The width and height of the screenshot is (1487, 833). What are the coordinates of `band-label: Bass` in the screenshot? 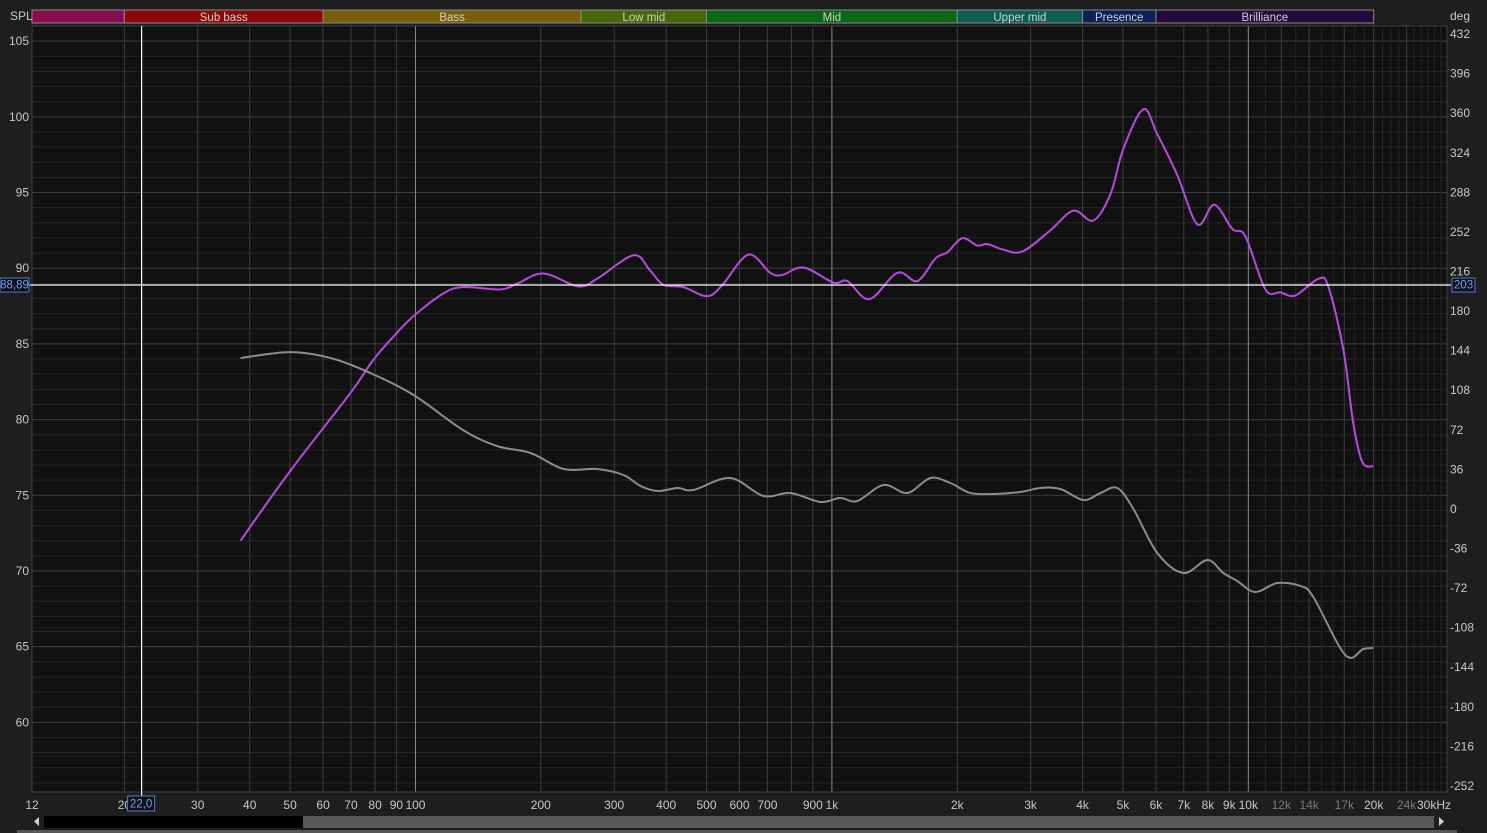 It's located at (452, 18).